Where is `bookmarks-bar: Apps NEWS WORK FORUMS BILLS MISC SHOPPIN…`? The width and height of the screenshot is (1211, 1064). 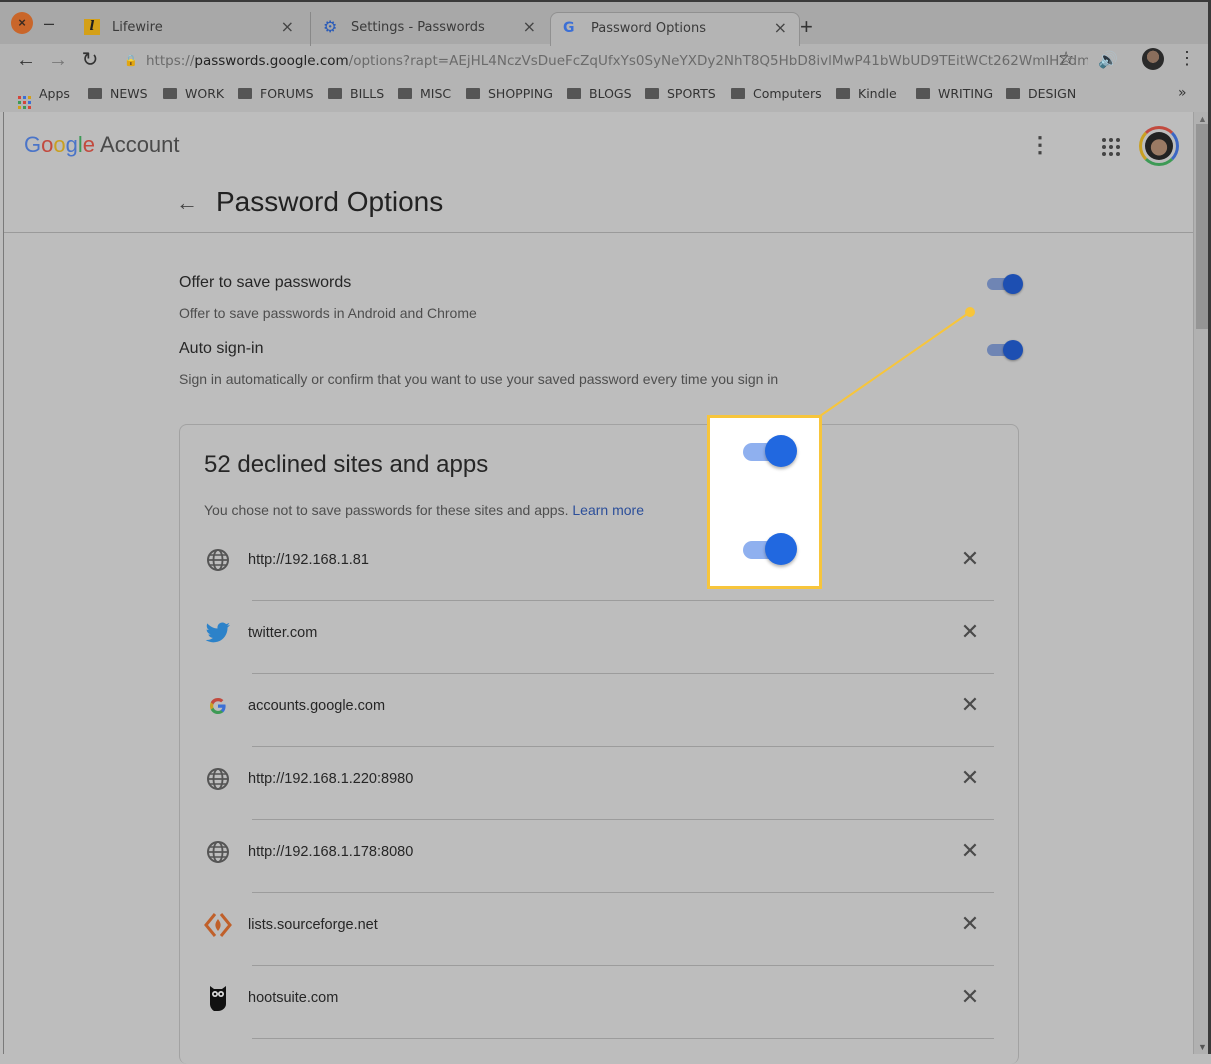 bookmarks-bar: Apps NEWS WORK FORUMS BILLS MISC SHOPPIN… is located at coordinates (605, 94).